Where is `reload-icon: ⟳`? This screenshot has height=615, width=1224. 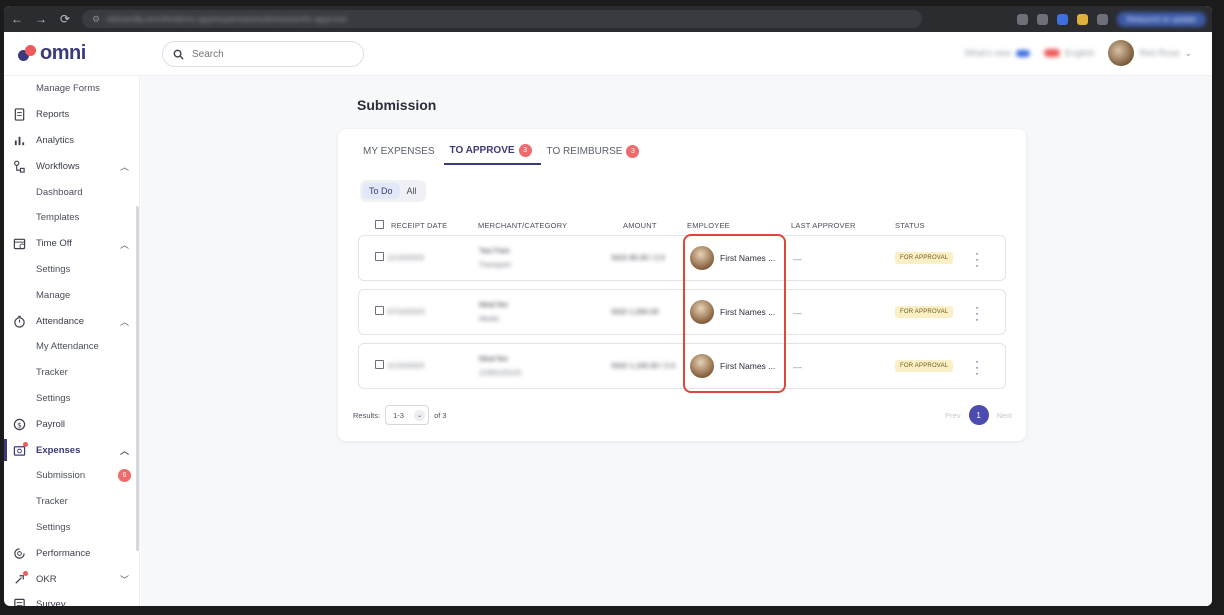 reload-icon: ⟳ is located at coordinates (65, 19).